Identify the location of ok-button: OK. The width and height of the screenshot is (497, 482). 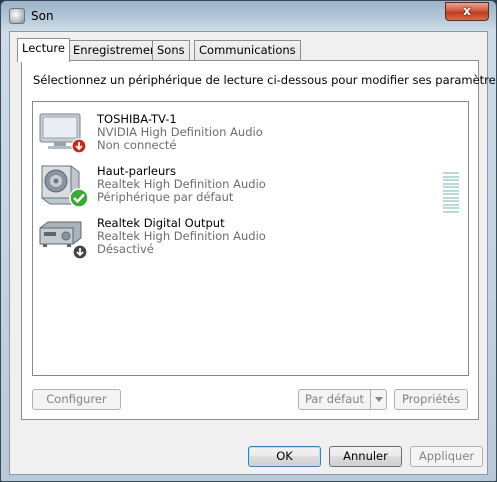
(284, 456).